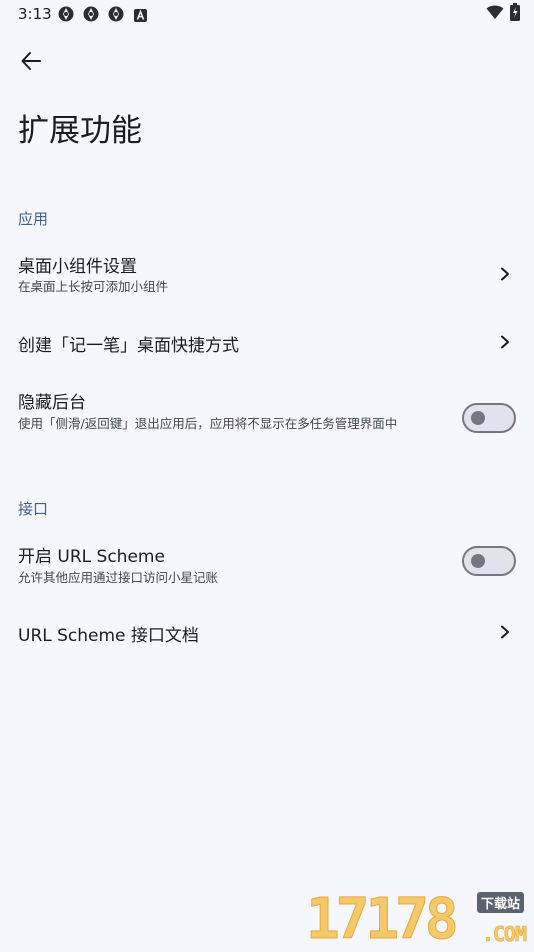 The width and height of the screenshot is (534, 952). Describe the element at coordinates (52, 403) in the screenshot. I see `row-title: 隐藏后台` at that location.